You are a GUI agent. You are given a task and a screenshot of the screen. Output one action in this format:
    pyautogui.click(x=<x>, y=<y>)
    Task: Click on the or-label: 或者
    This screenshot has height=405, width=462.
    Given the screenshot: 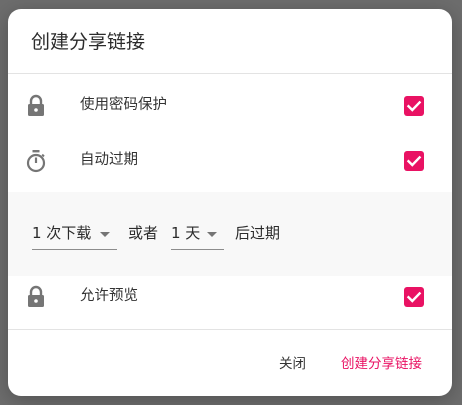 What is the action you would take?
    pyautogui.click(x=143, y=233)
    